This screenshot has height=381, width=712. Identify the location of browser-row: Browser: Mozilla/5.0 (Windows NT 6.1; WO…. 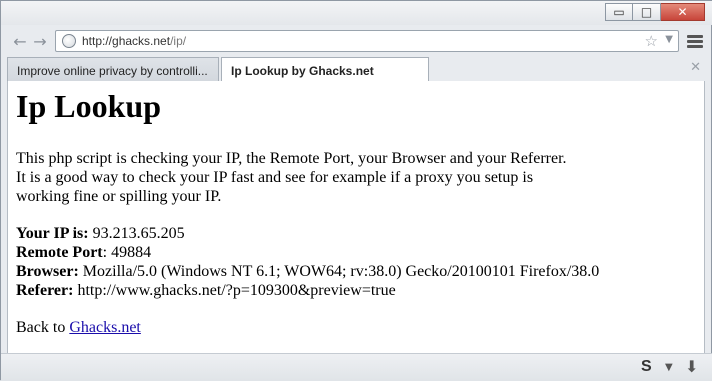
(356, 271).